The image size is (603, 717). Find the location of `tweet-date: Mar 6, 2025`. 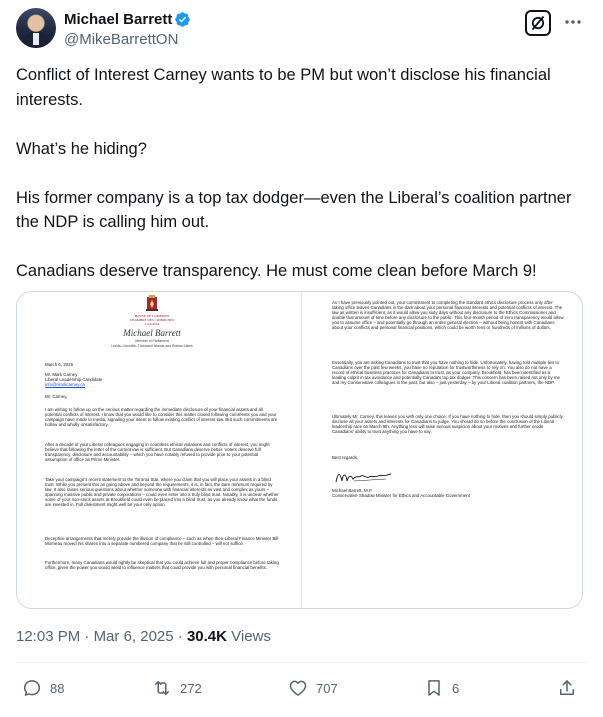

tweet-date: Mar 6, 2025 is located at coordinates (134, 636).